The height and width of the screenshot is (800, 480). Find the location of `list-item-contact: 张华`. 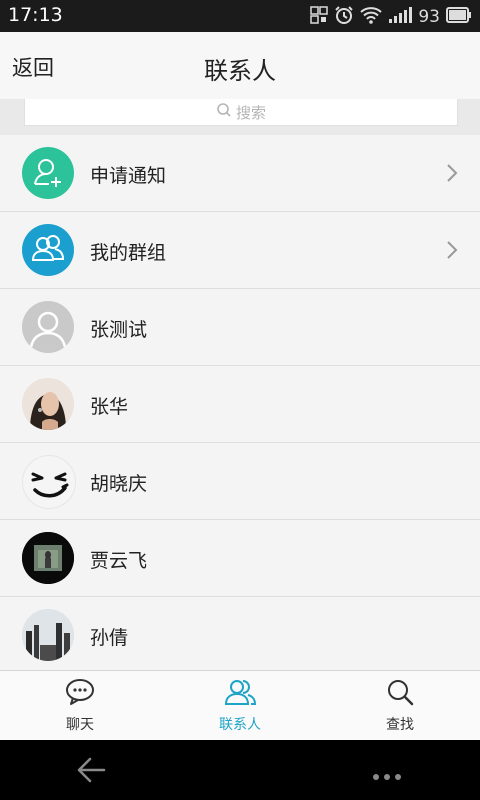

list-item-contact: 张华 is located at coordinates (240, 404).